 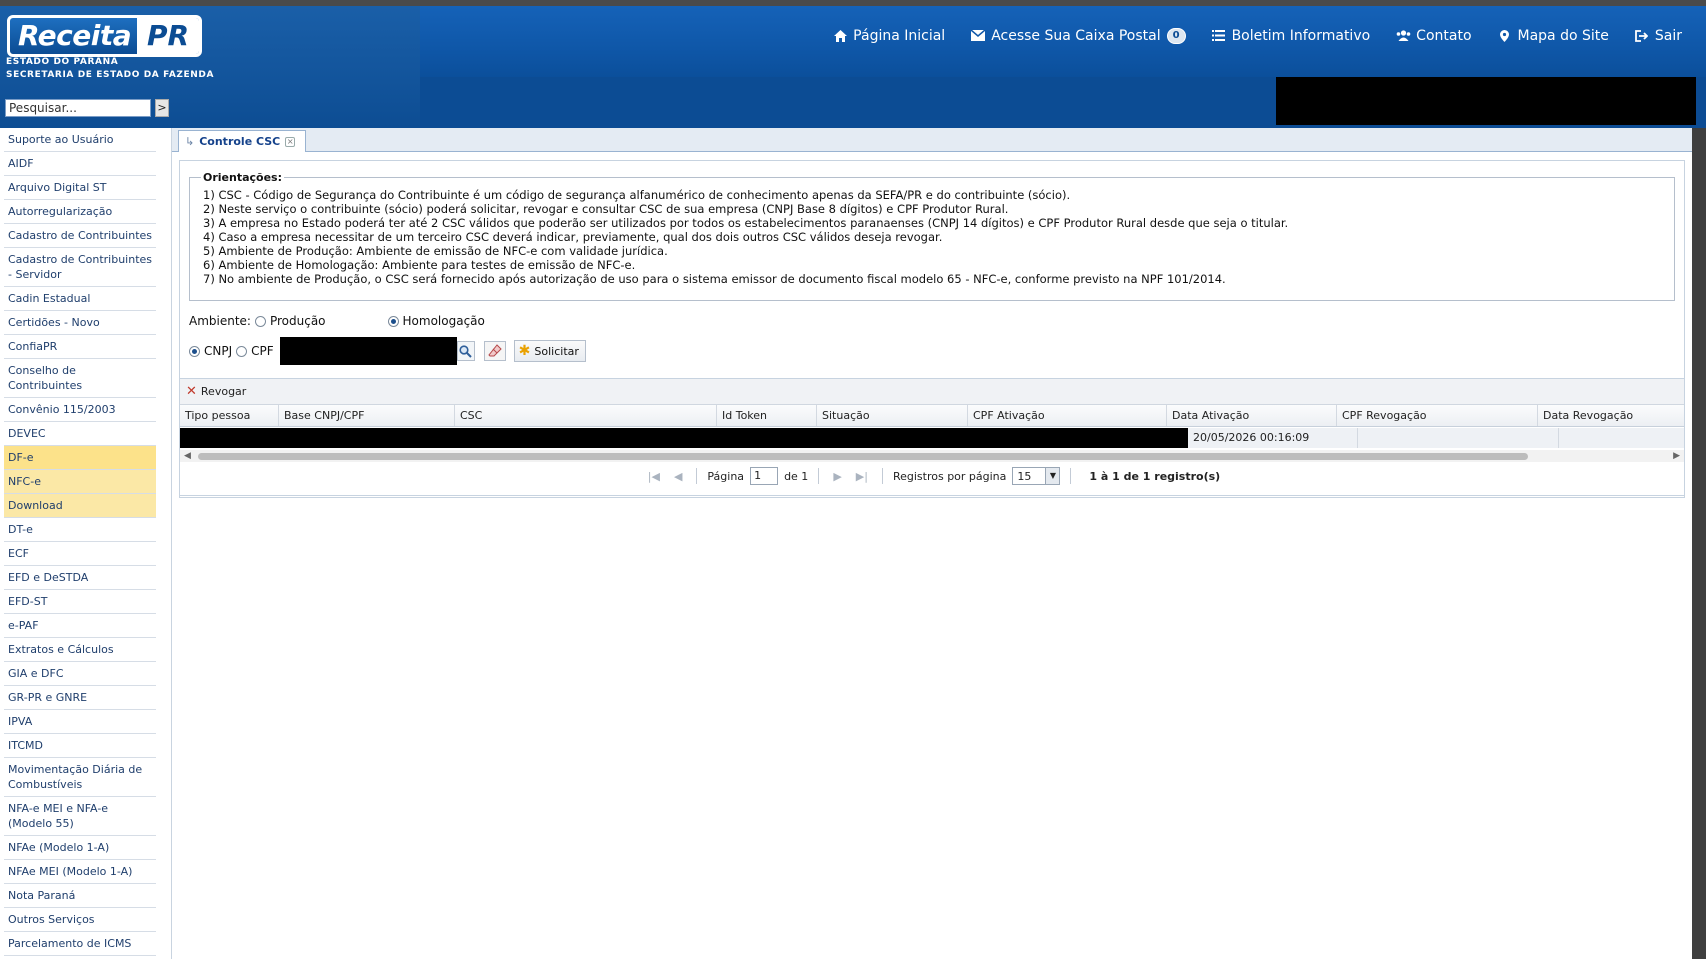 I want to click on nav-exit: Sair, so click(x=1658, y=36).